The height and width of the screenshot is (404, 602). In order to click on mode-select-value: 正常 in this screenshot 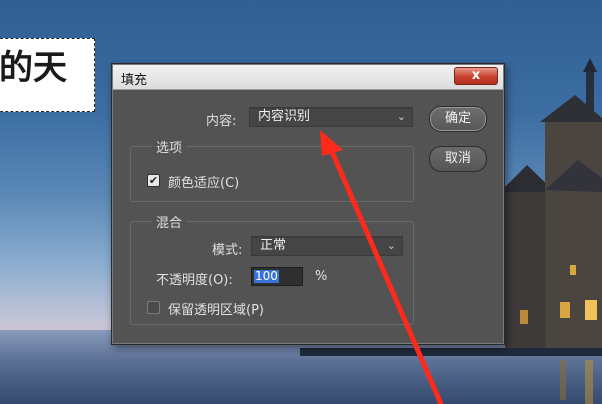, I will do `click(273, 245)`.